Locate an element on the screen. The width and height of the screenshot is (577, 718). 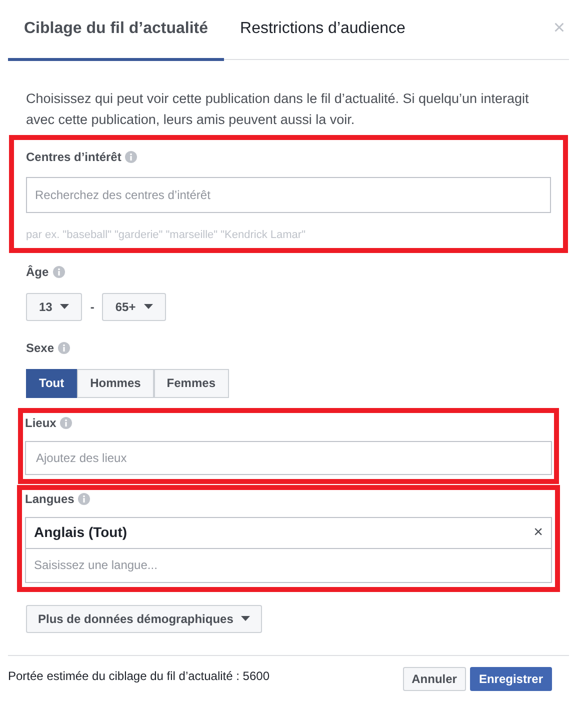
age-min-dropdown: 13 is located at coordinates (54, 306).